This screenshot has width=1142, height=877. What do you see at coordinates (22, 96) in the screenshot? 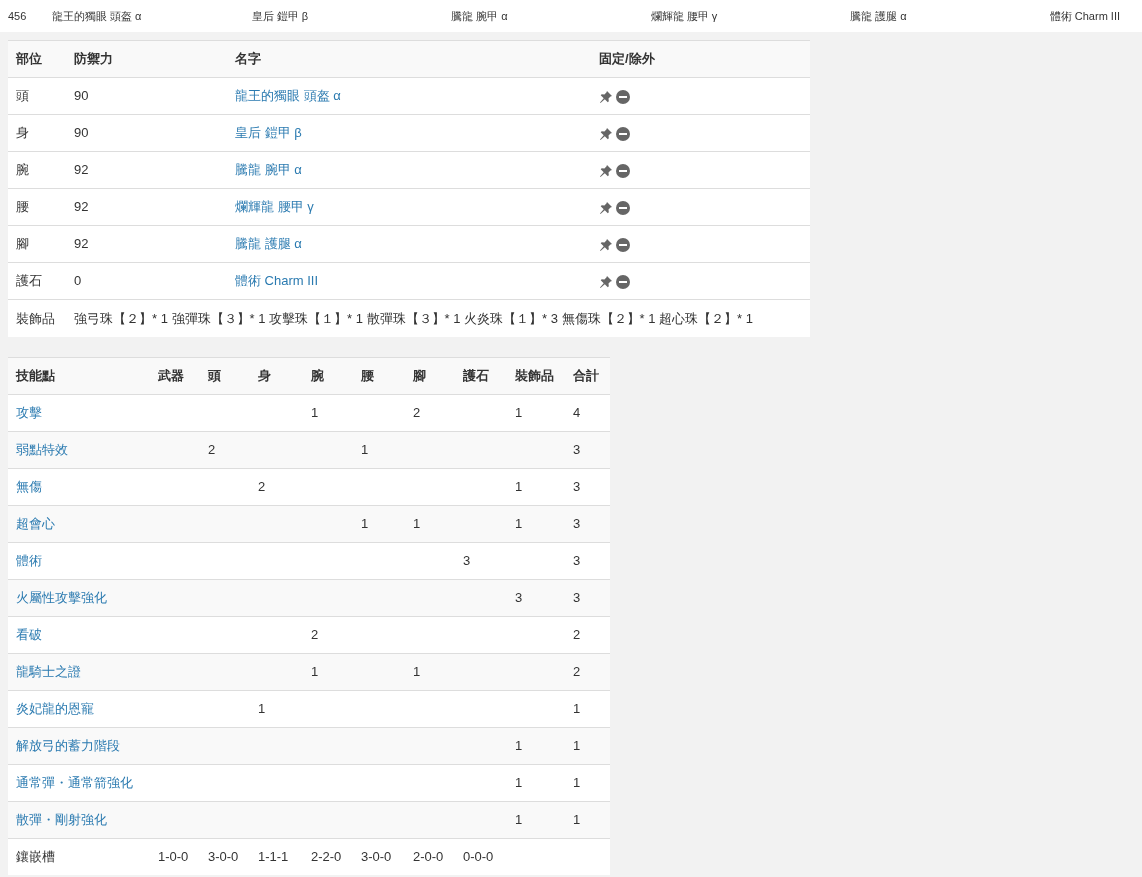
I see `table-cell: 頭` at bounding box center [22, 96].